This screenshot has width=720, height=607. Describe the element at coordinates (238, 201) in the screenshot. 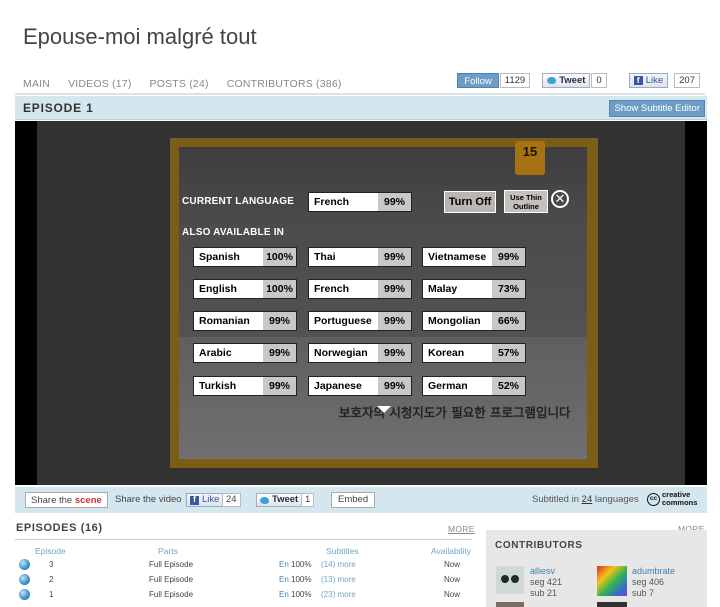

I see `current-language-label: CURRENT LANGUAGE` at that location.